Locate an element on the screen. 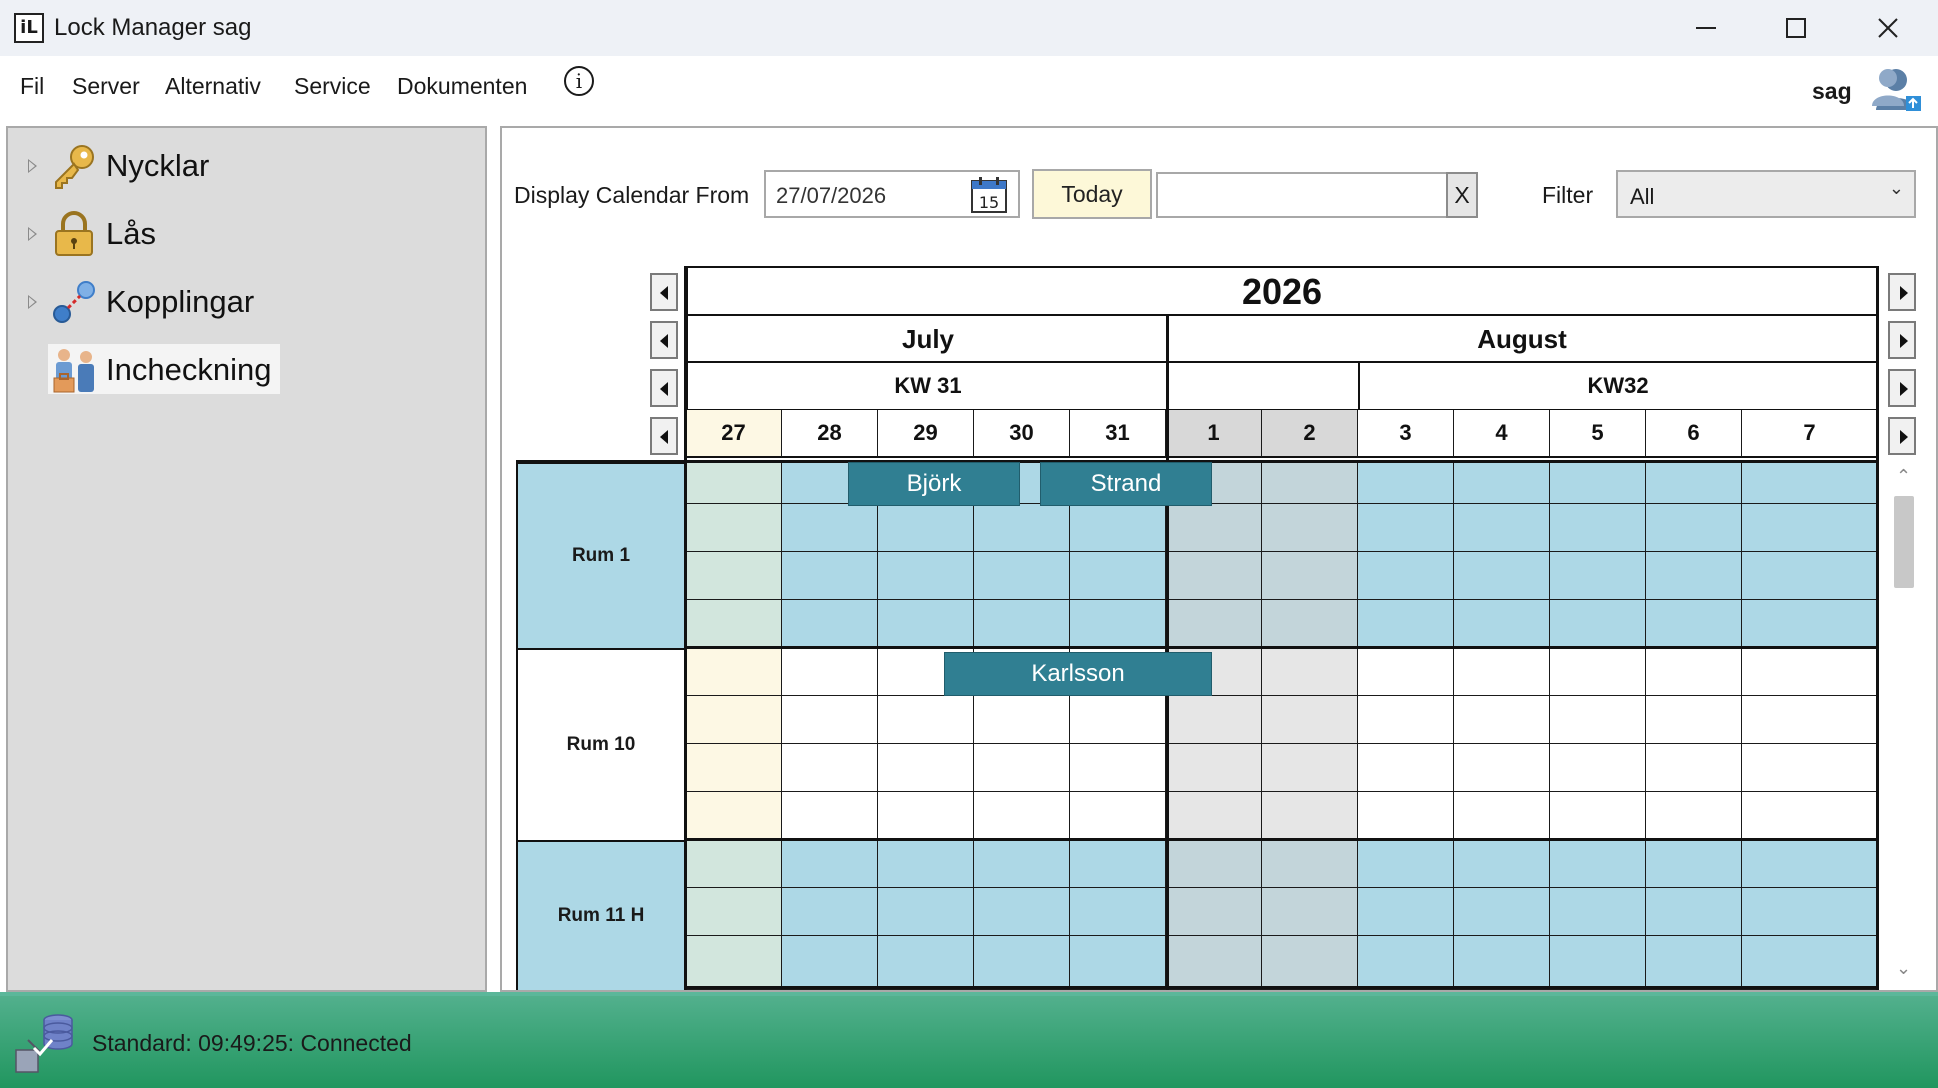  month-next-button is located at coordinates (1902, 340).